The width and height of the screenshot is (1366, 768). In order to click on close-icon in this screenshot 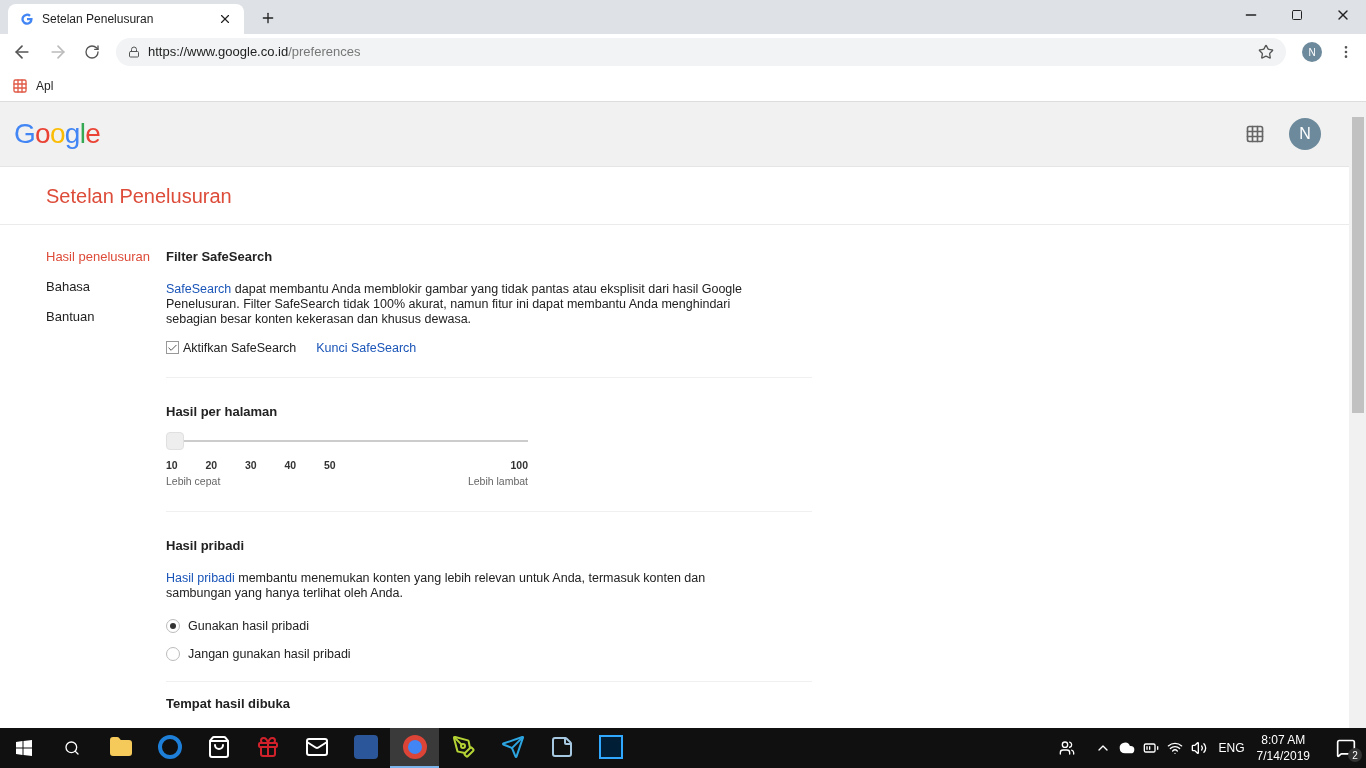, I will do `click(225, 19)`.